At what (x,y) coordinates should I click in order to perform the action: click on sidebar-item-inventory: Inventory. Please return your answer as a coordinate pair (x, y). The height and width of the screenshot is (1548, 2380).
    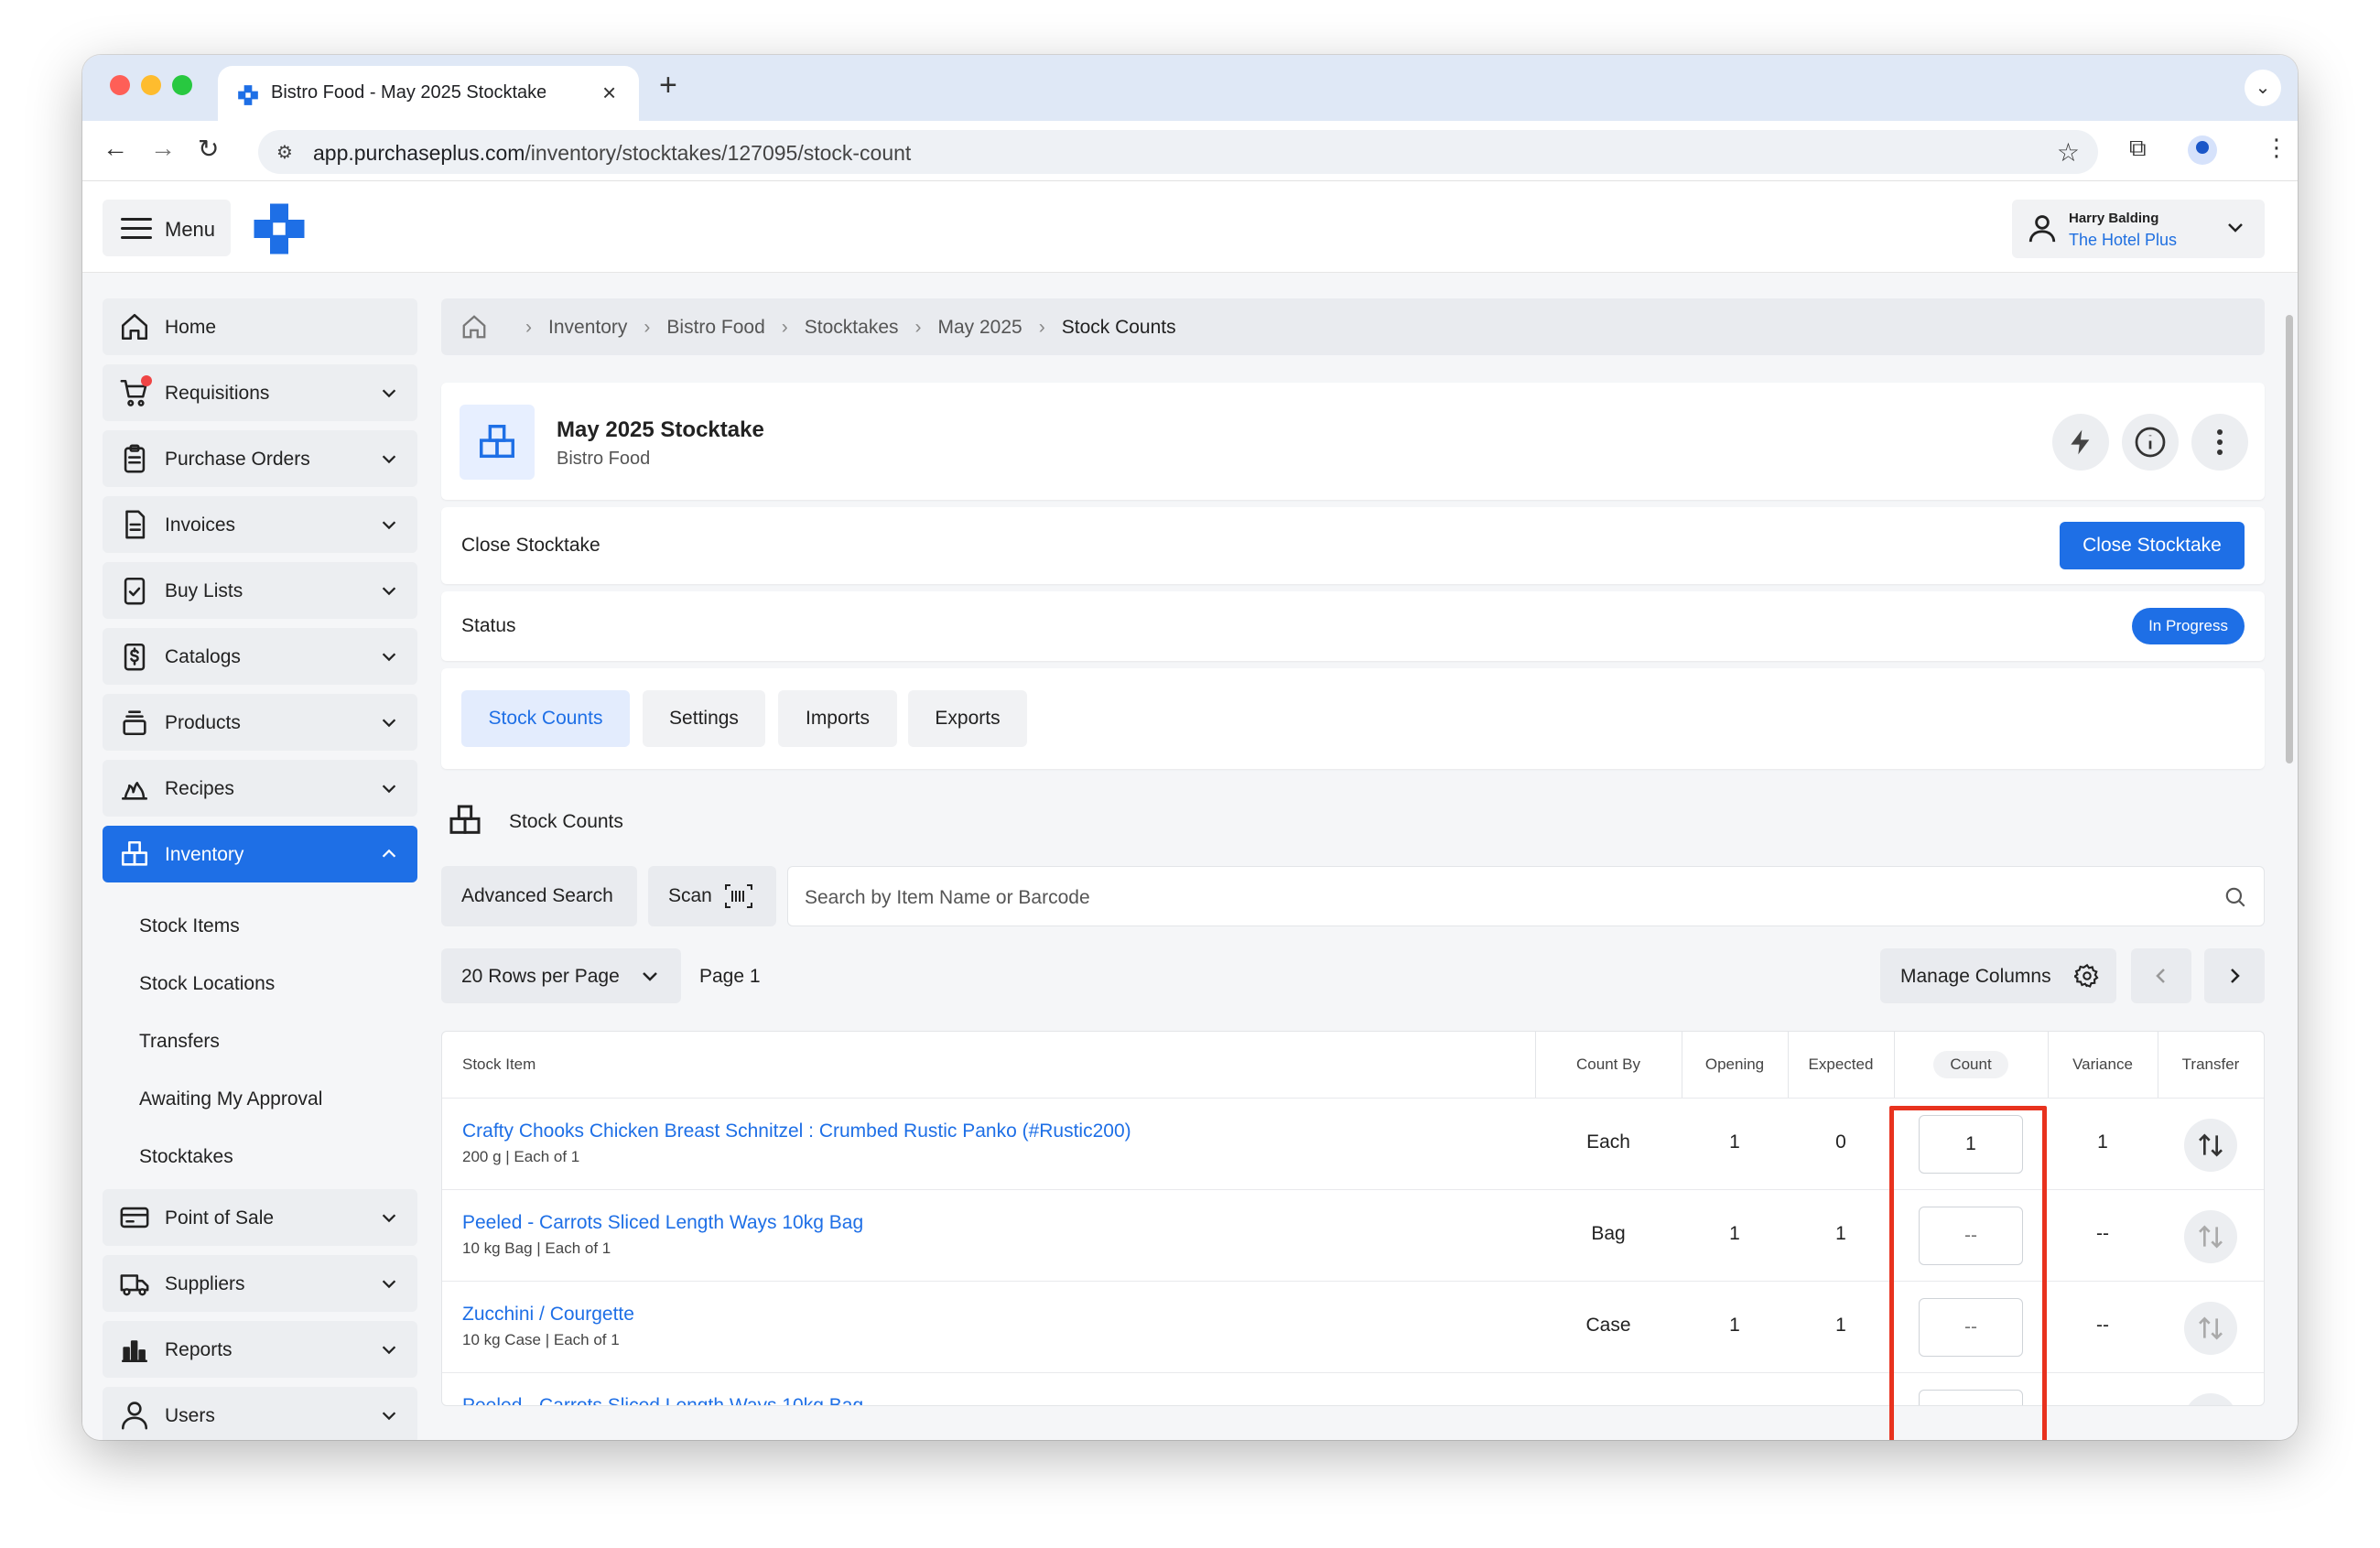
    Looking at the image, I should click on (260, 854).